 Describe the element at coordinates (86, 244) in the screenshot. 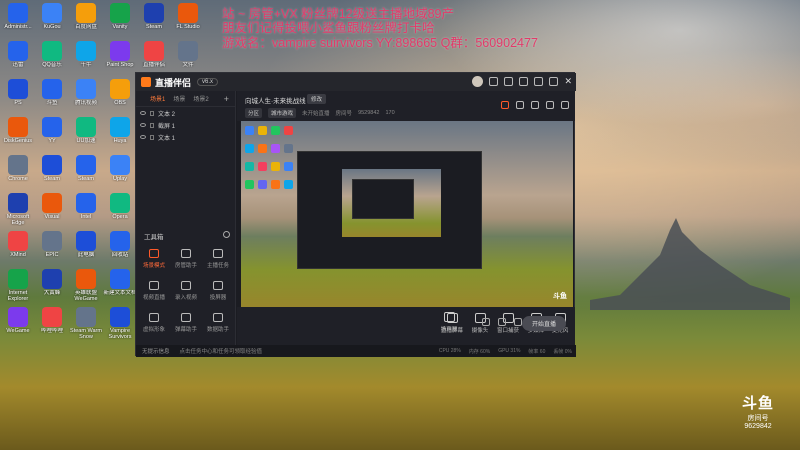

I see `desktop-icon: 此电脑` at that location.